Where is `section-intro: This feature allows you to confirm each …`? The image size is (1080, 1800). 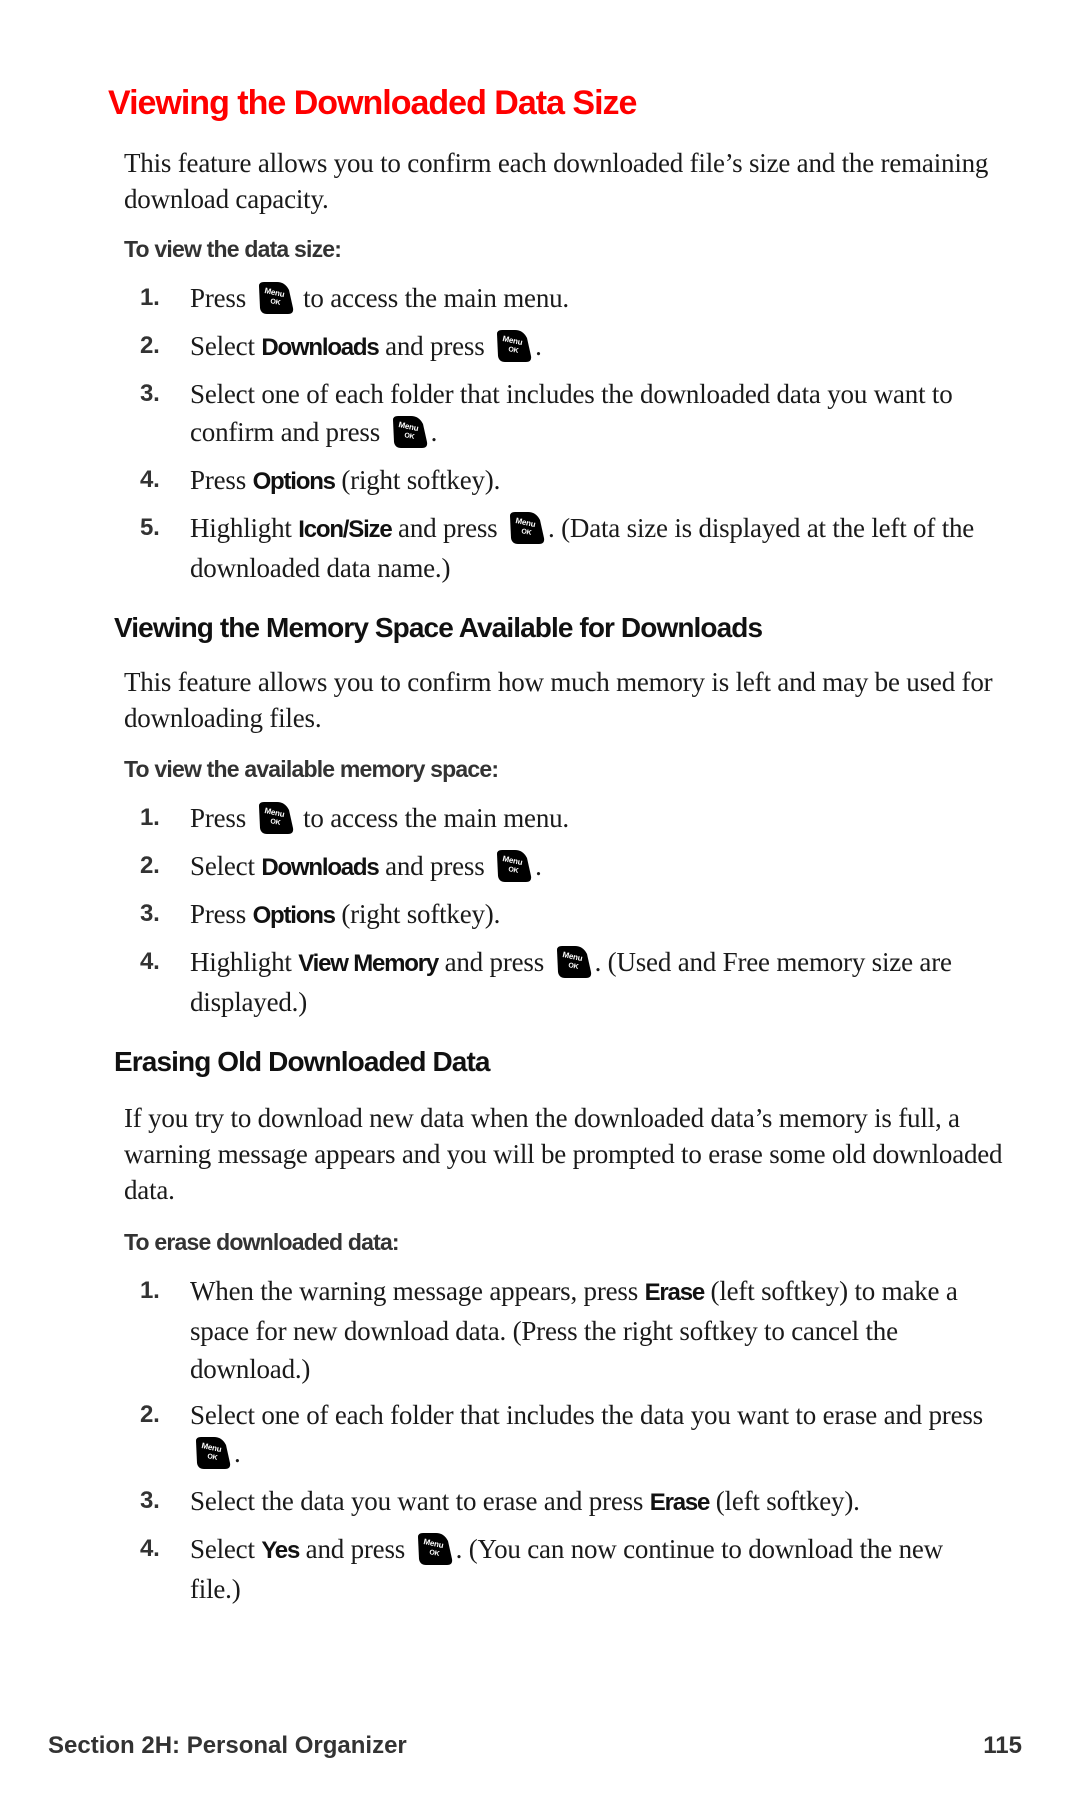 section-intro: This feature allows you to confirm each … is located at coordinates (556, 181).